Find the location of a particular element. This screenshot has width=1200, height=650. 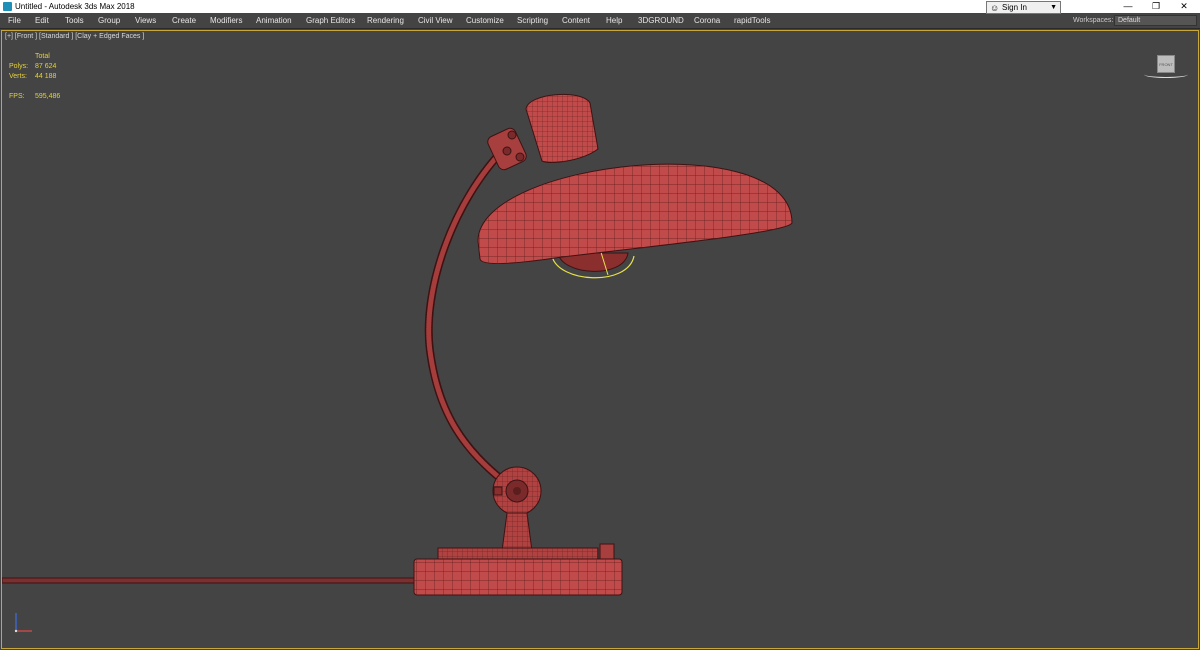

menu-views: Views is located at coordinates (145, 20).